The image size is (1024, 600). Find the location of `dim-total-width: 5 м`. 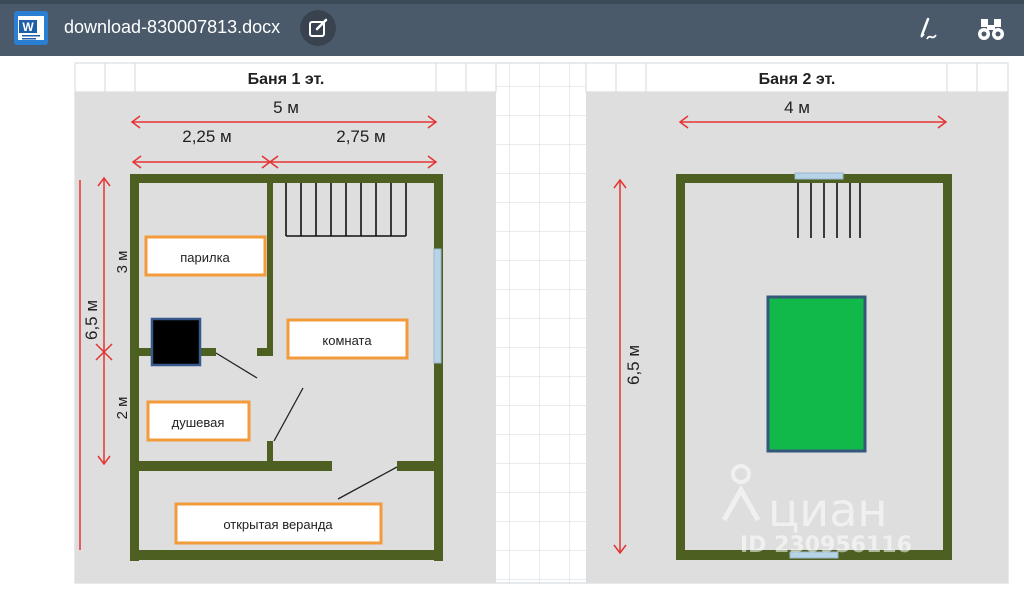

dim-total-width: 5 м is located at coordinates (286, 107).